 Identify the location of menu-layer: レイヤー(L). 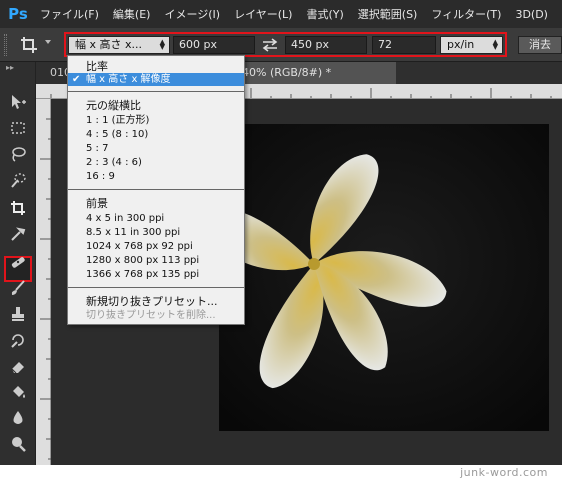
(263, 14).